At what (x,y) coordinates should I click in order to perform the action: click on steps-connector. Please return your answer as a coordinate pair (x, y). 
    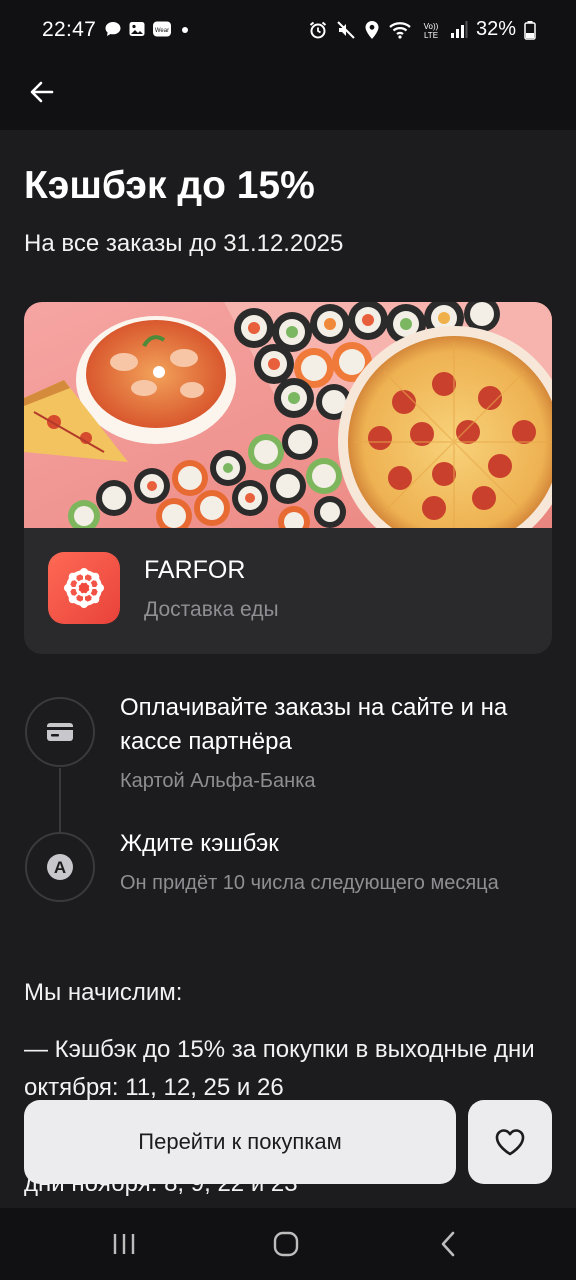
    Looking at the image, I should click on (60, 800).